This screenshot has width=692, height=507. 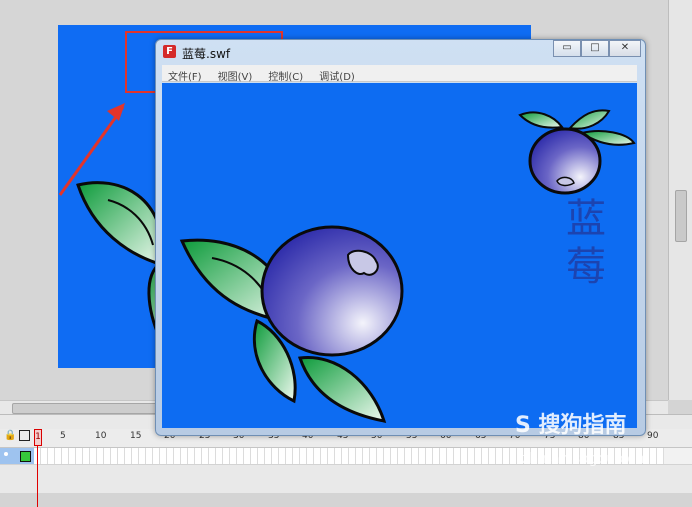 What do you see at coordinates (206, 54) in the screenshot?
I see `window-title: 蓝莓.swf` at bounding box center [206, 54].